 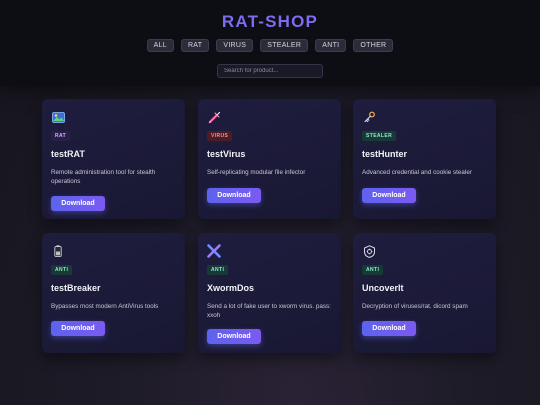 What do you see at coordinates (195, 45) in the screenshot?
I see `filter-rat-button: RAT` at bounding box center [195, 45].